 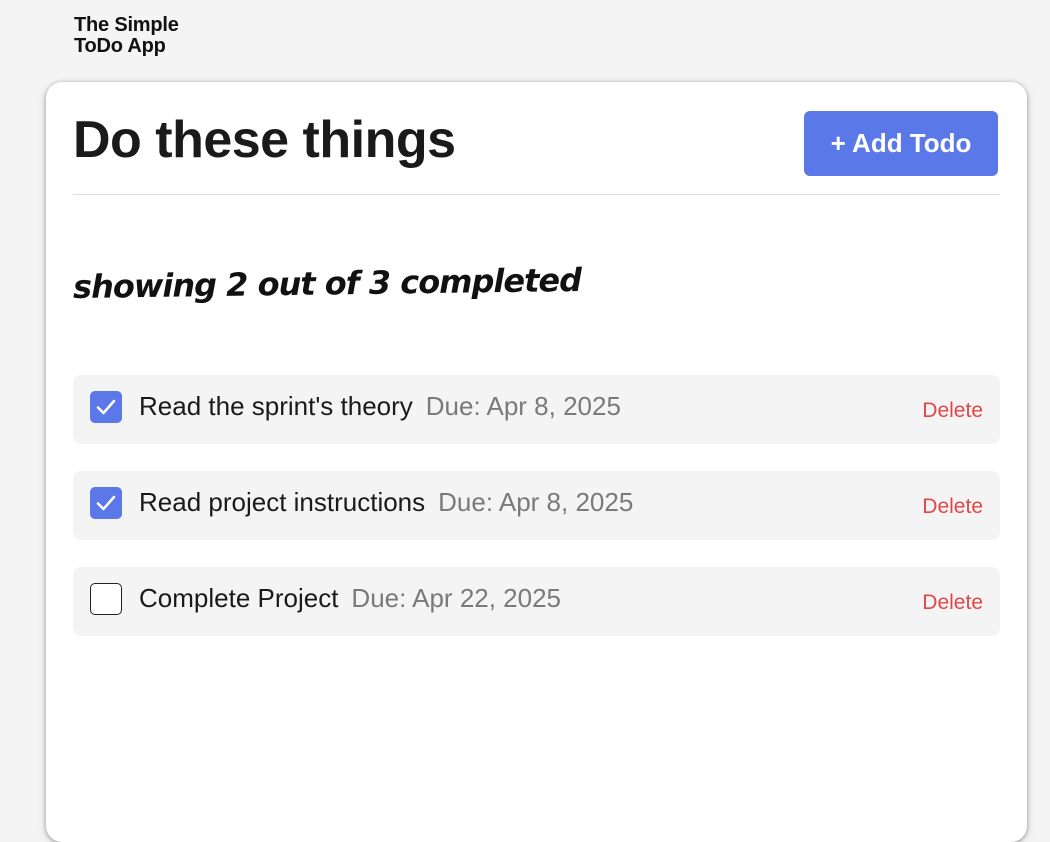 I want to click on todo-title: Read project instructions, so click(x=282, y=502).